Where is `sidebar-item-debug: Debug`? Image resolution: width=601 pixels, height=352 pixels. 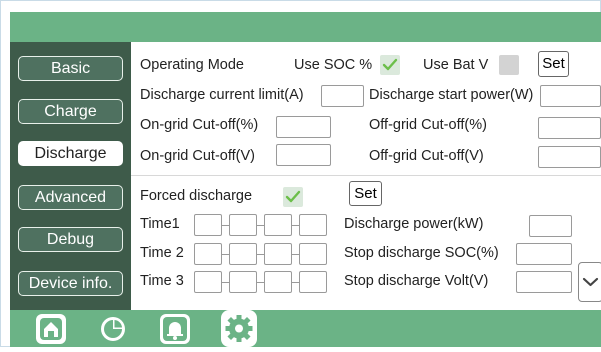
sidebar-item-debug: Debug is located at coordinates (70, 239).